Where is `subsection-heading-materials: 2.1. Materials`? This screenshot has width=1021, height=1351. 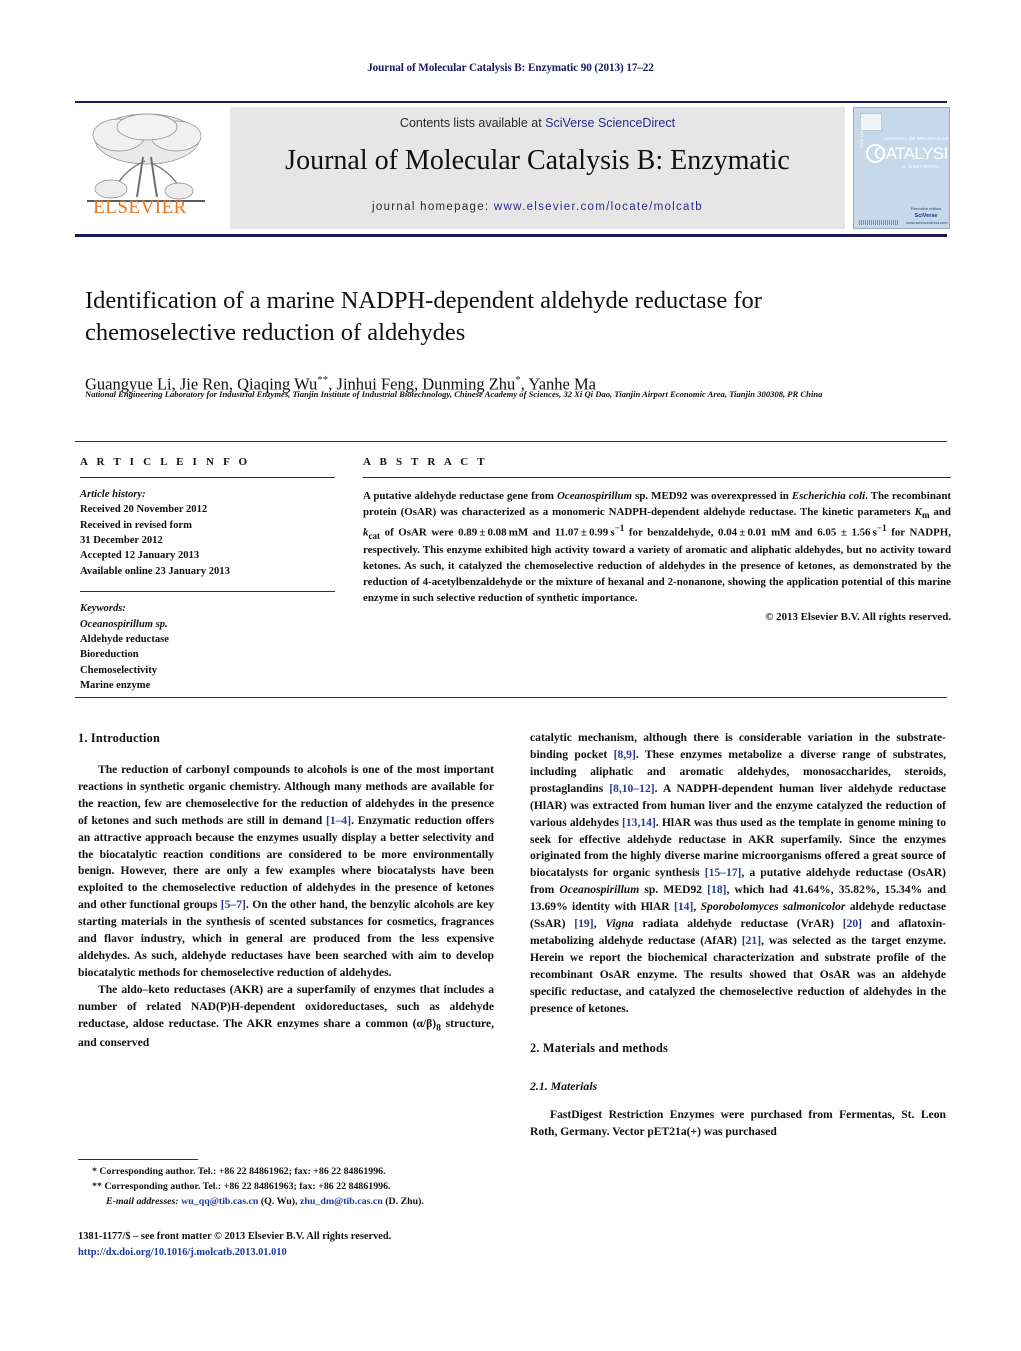 subsection-heading-materials: 2.1. Materials is located at coordinates (564, 1085).